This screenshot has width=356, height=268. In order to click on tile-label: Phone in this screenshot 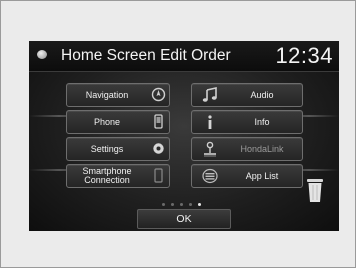, I will do `click(107, 121)`.